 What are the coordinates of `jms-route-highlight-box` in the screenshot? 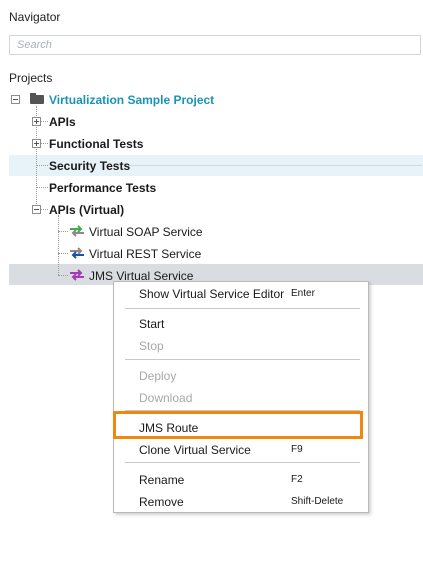 It's located at (238, 425).